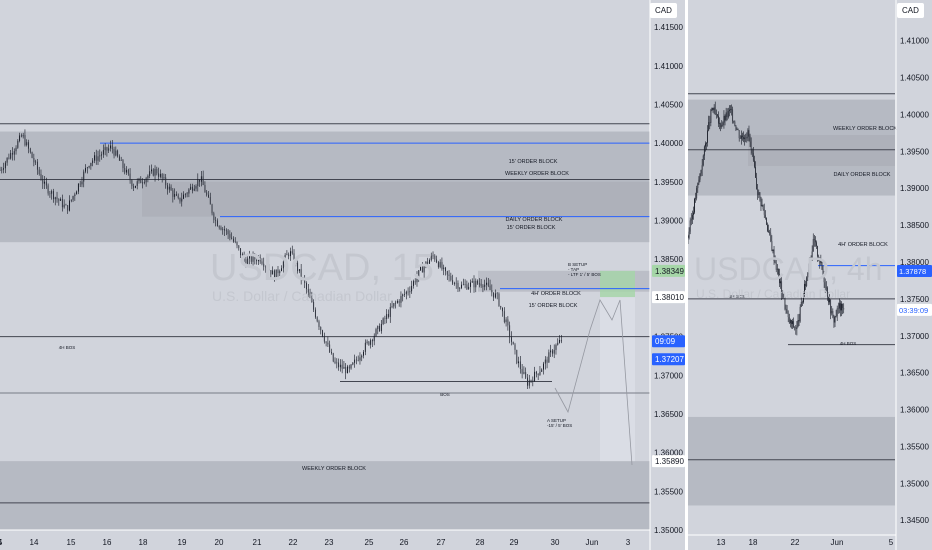 This screenshot has height=550, width=932. What do you see at coordinates (555, 542) in the screenshot?
I see `time-tick-label: 30` at bounding box center [555, 542].